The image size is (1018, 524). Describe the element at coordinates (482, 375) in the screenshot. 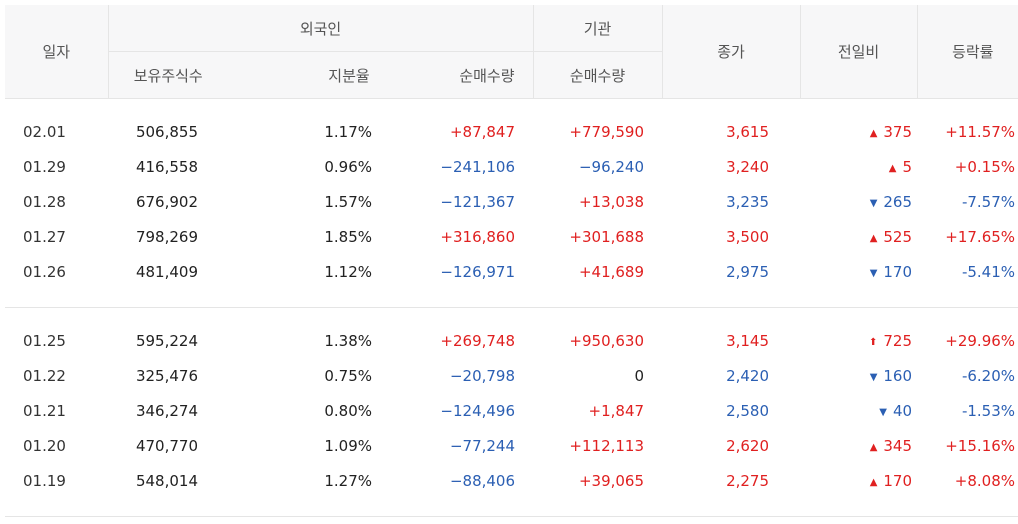

I see `cell-foreign-net: −20,798` at that location.